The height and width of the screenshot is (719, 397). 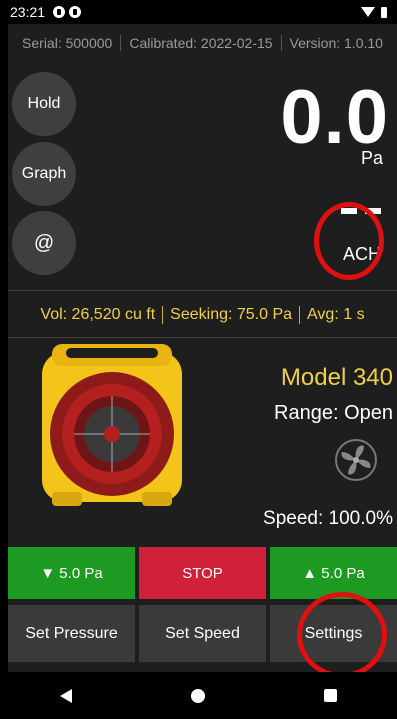 What do you see at coordinates (333, 413) in the screenshot?
I see `range-text: Range: Open` at bounding box center [333, 413].